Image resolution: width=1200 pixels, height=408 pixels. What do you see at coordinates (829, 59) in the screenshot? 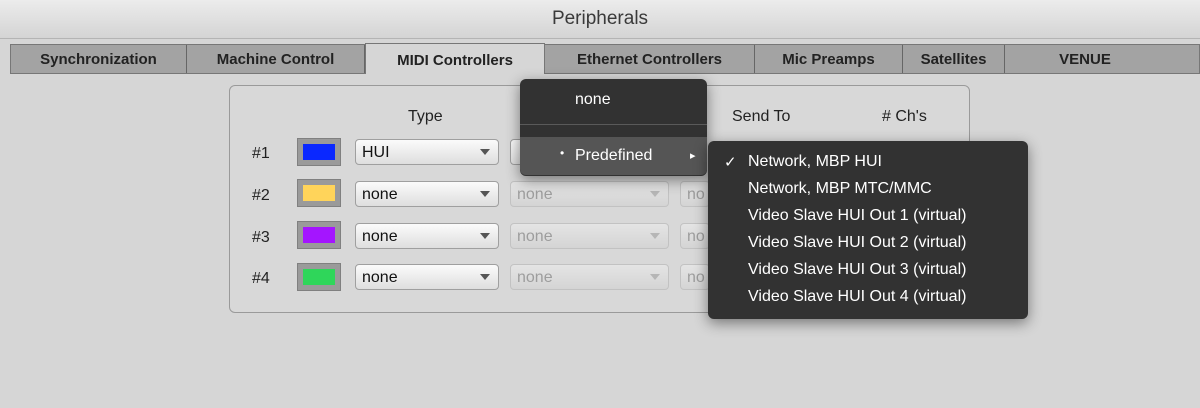
I see `tab-mic-preamps: Mic Preamps` at bounding box center [829, 59].